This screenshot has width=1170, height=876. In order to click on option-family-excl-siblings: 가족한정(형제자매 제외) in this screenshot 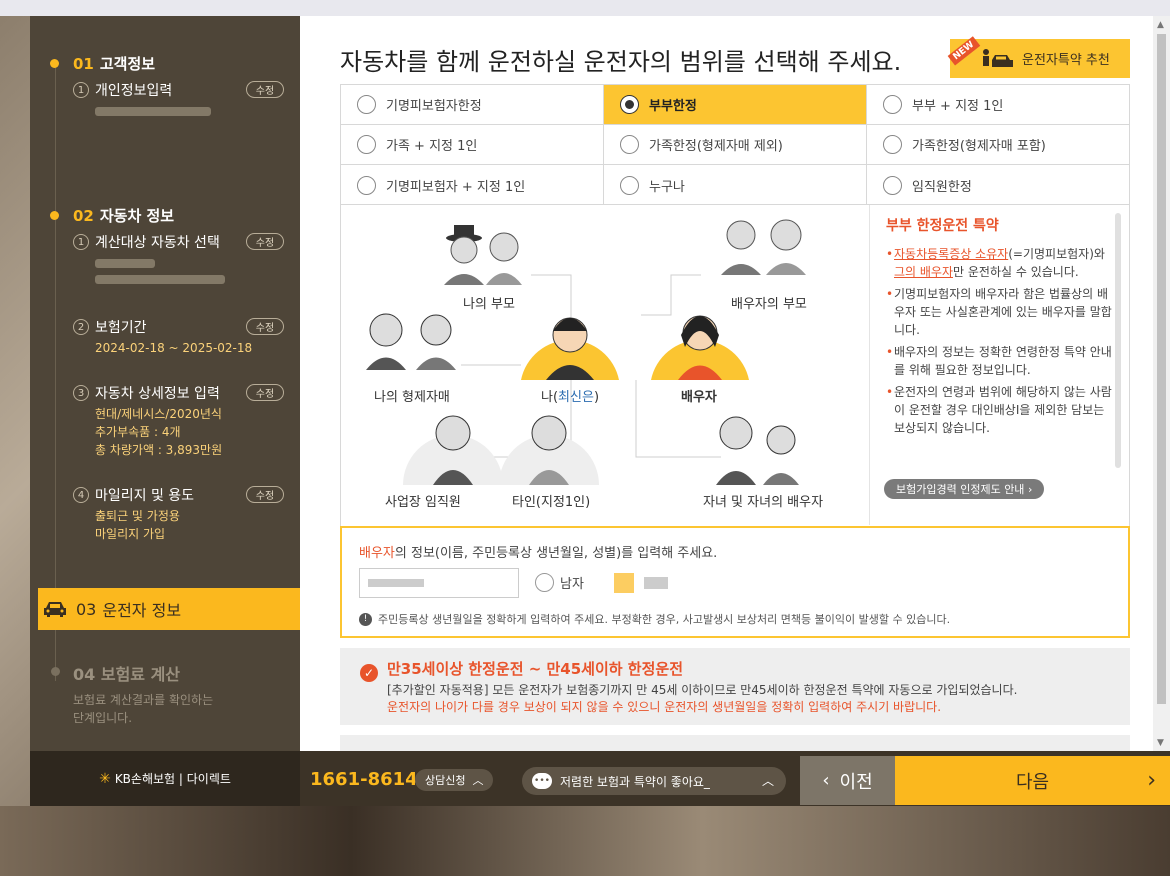, I will do `click(735, 145)`.